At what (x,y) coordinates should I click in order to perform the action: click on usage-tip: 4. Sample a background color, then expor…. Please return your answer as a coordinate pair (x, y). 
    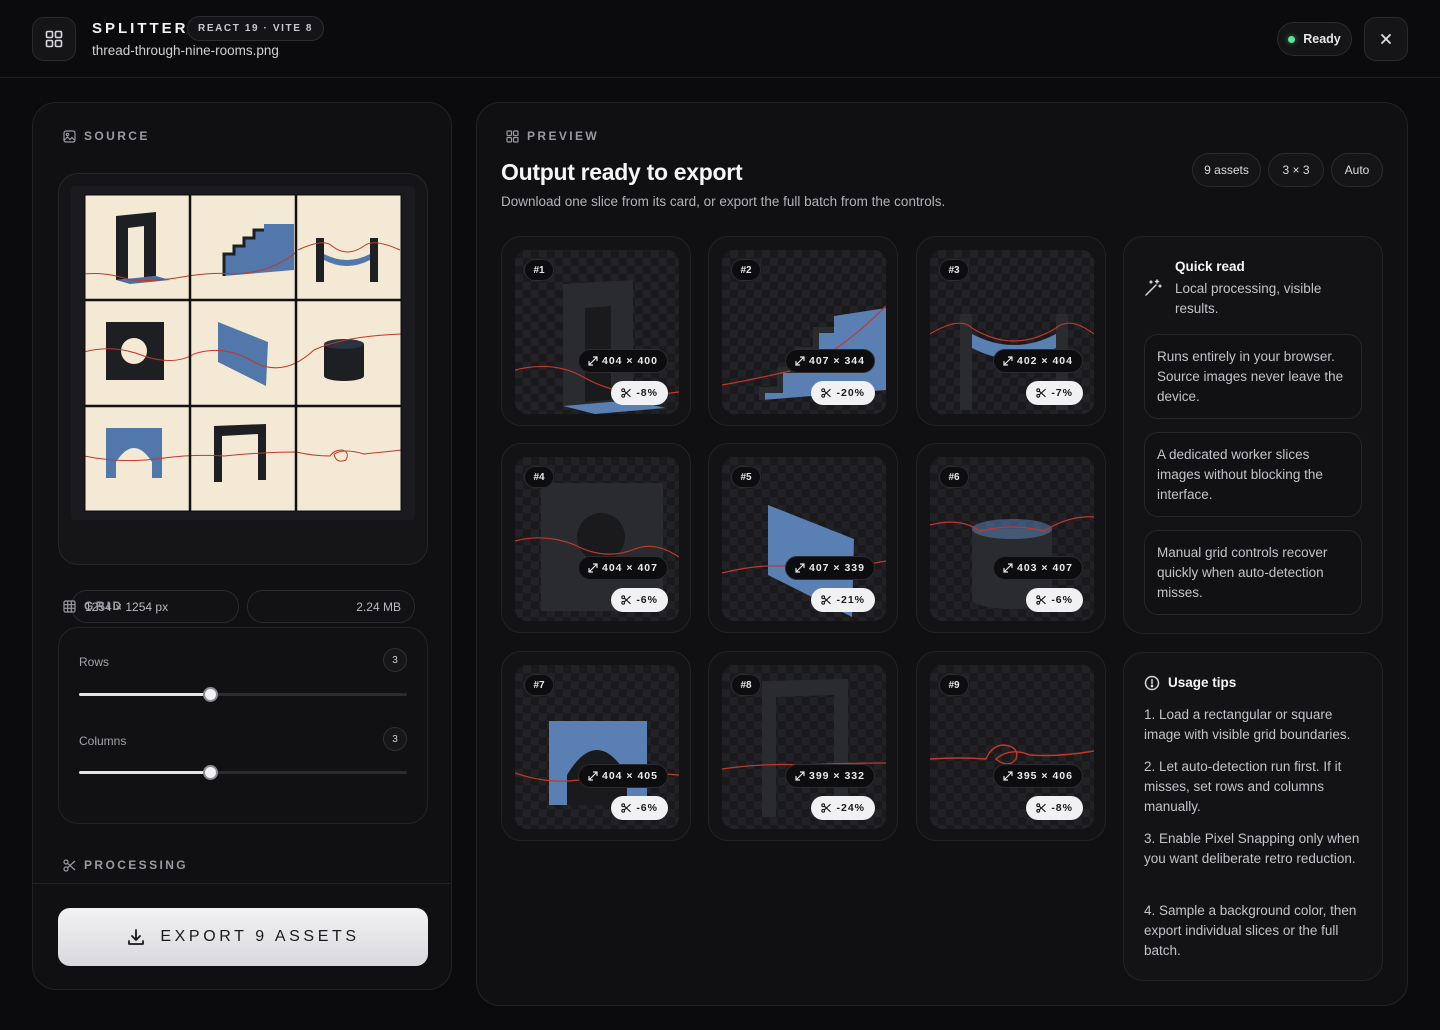
    Looking at the image, I should click on (1250, 930).